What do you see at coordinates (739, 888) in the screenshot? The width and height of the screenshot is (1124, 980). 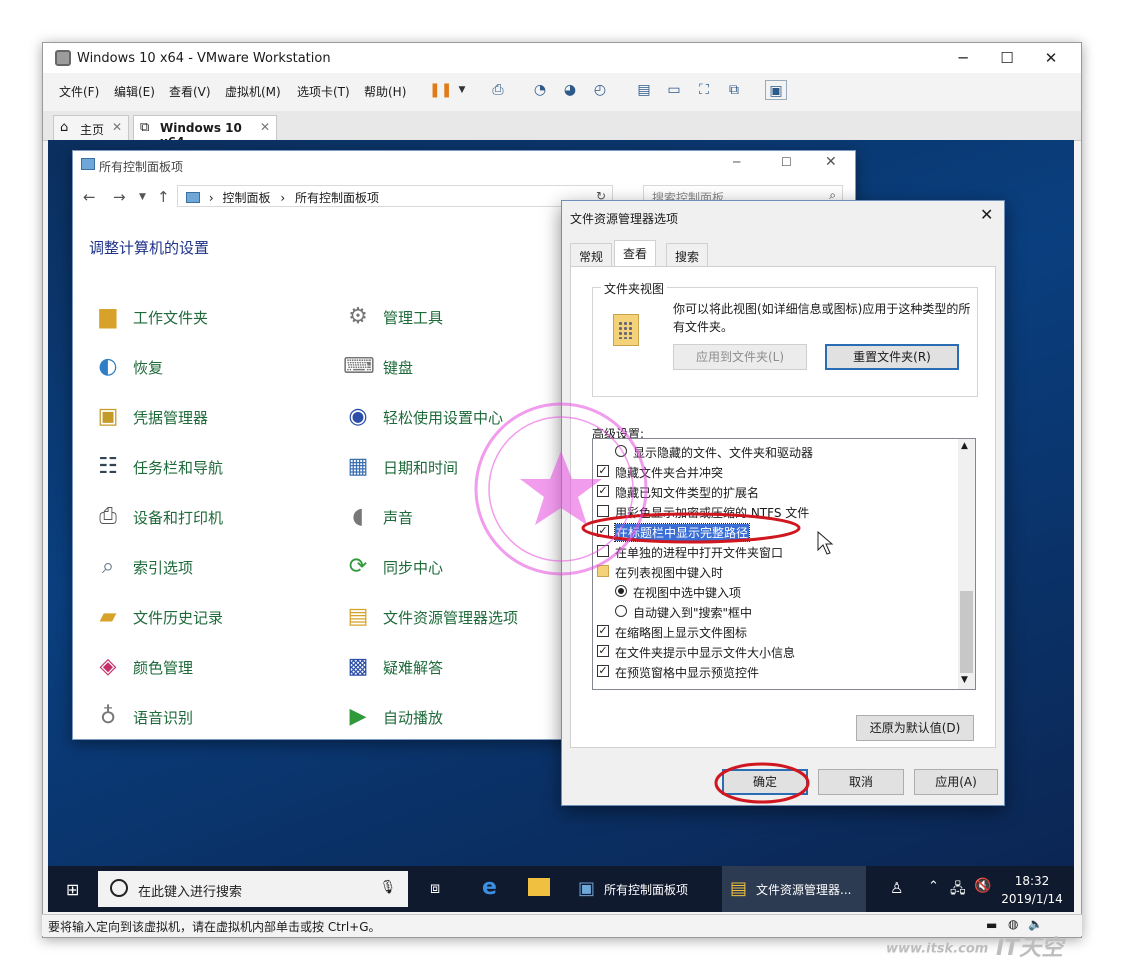 I see `folder-options-icon: ▤` at bounding box center [739, 888].